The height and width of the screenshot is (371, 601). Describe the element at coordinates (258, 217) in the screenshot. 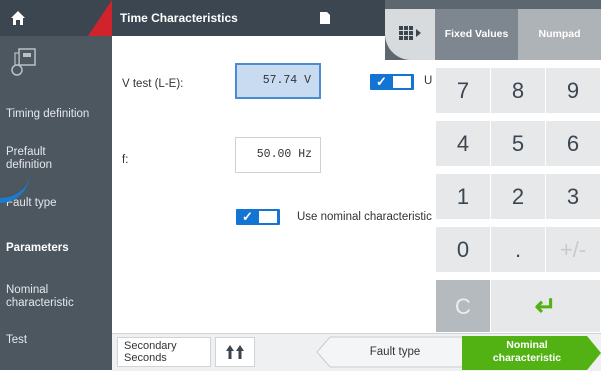

I see `use-nominal-checkbox: ✓` at that location.